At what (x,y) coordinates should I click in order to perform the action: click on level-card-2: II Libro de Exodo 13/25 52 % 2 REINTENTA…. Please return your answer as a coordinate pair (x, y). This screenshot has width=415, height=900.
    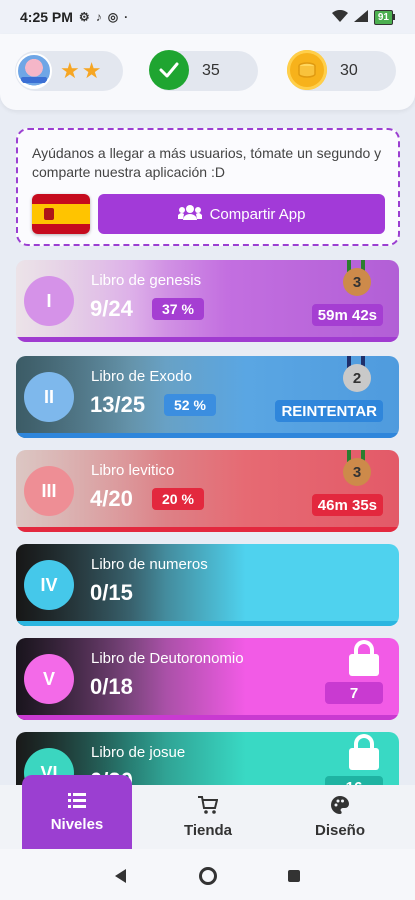
    Looking at the image, I should click on (207, 397).